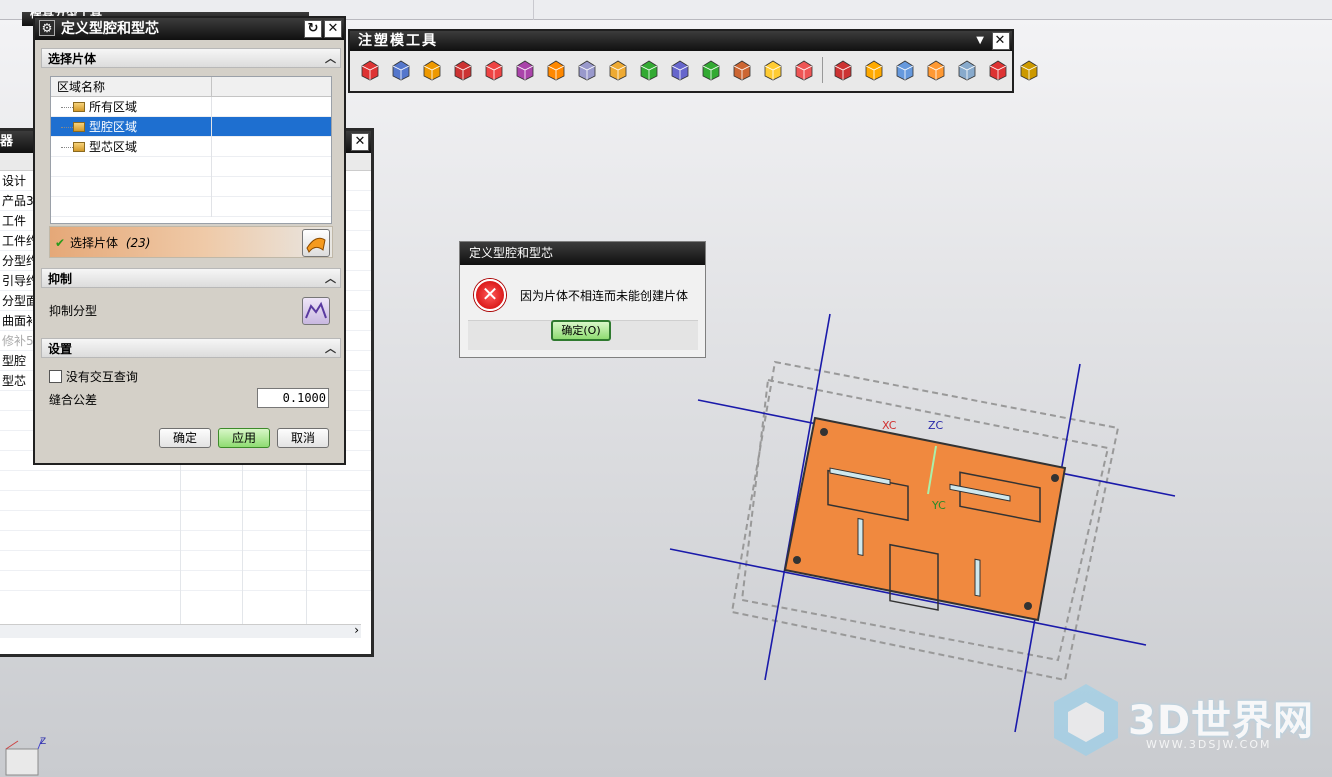  I want to click on toolbar-separator, so click(822, 70).